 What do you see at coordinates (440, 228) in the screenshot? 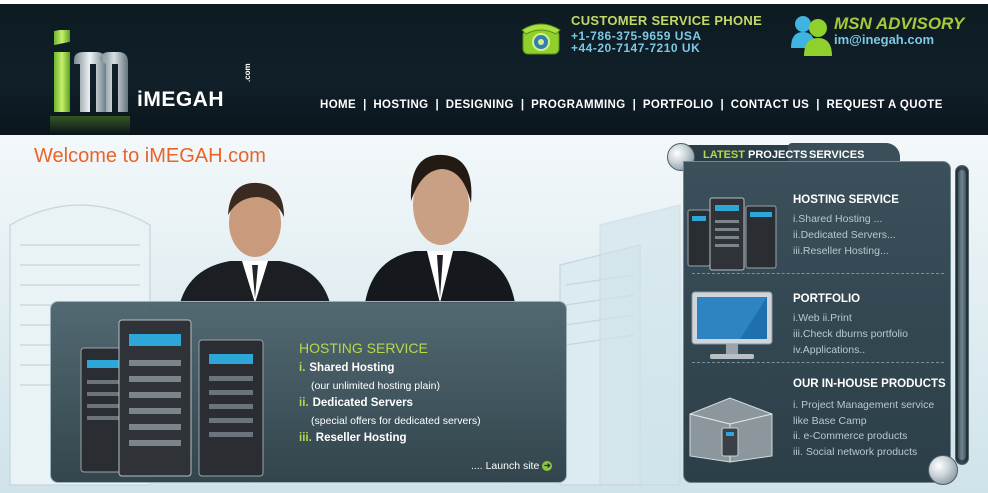
I see `businessman-right-image` at bounding box center [440, 228].